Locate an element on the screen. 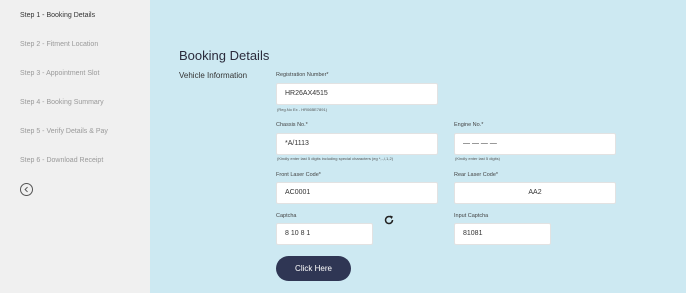 The image size is (686, 293). captcha-display: 8 10 8 1 is located at coordinates (324, 234).